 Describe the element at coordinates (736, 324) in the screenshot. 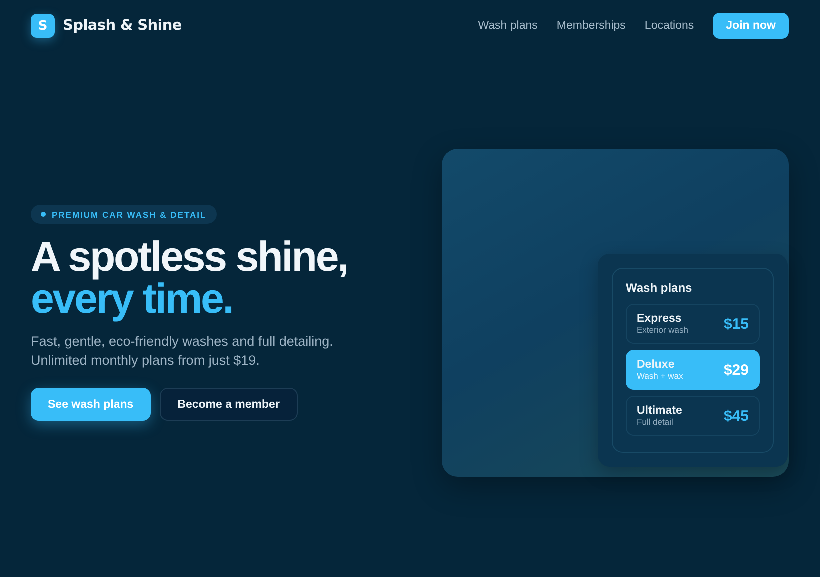

I see `plan-price: $15` at that location.